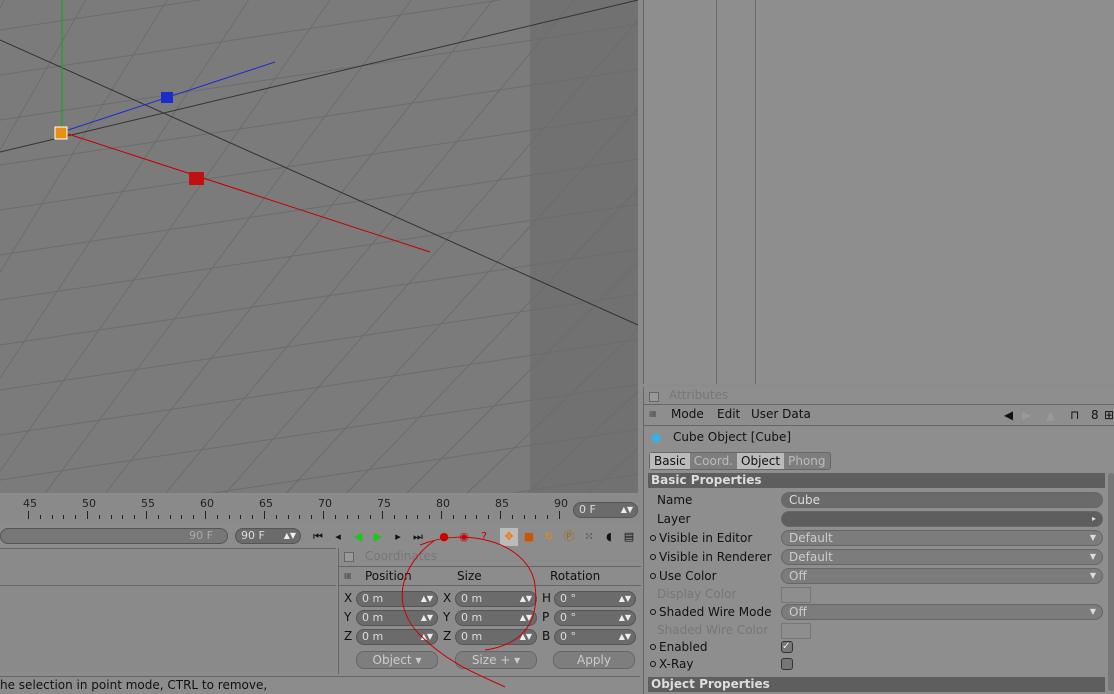  Describe the element at coordinates (1095, 415) in the screenshot. I see `link-icon: 8` at that location.